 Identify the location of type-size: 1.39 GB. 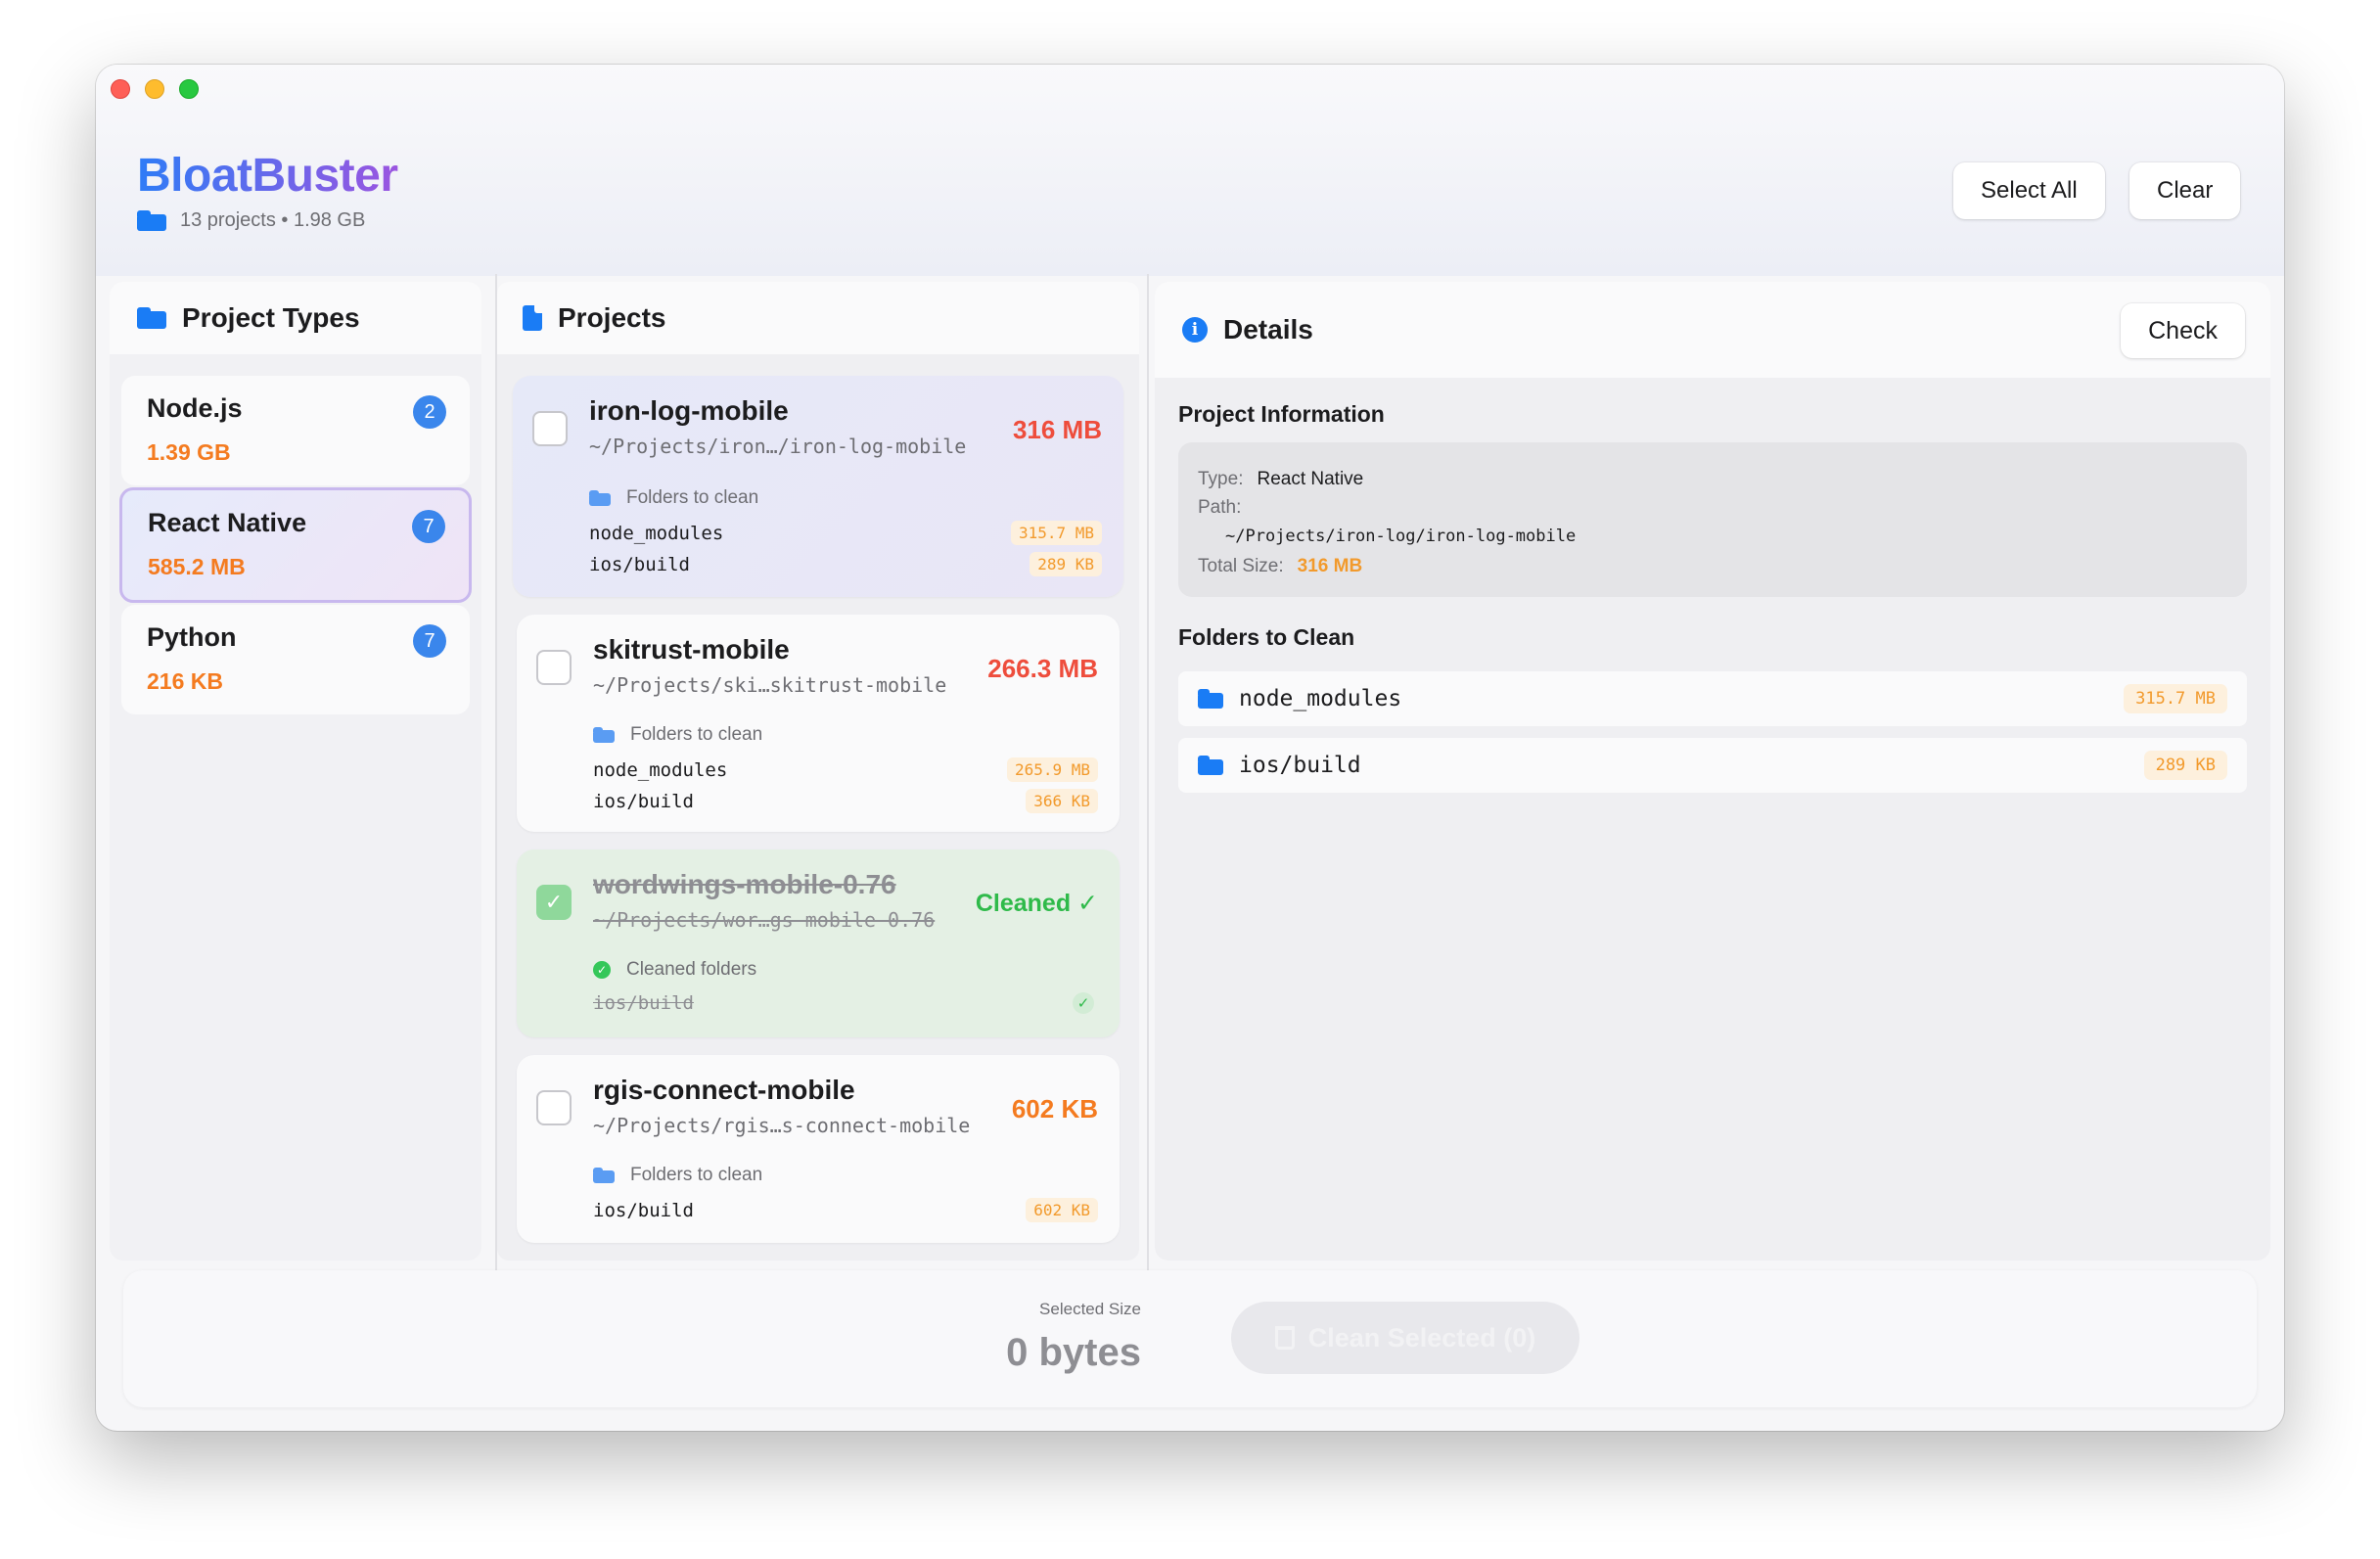
(189, 452).